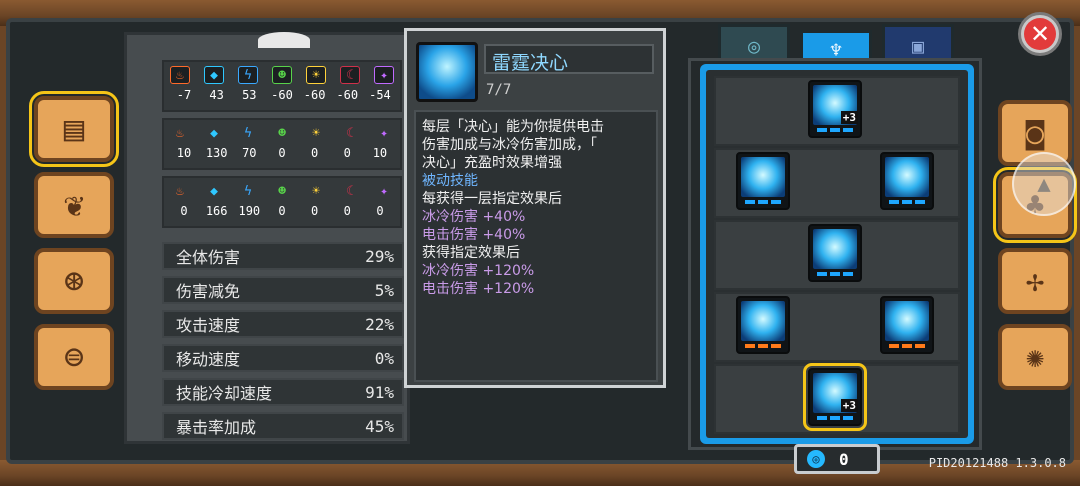  I want to click on desc-line: 冰冷伤害 +120%, so click(478, 271).